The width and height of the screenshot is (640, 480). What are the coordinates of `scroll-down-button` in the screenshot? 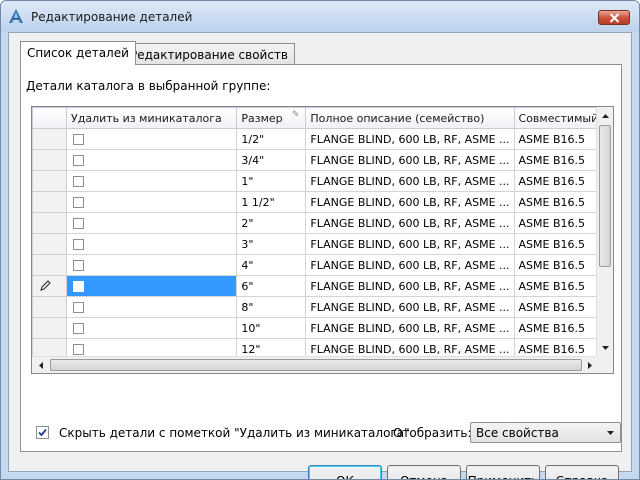 It's located at (605, 347).